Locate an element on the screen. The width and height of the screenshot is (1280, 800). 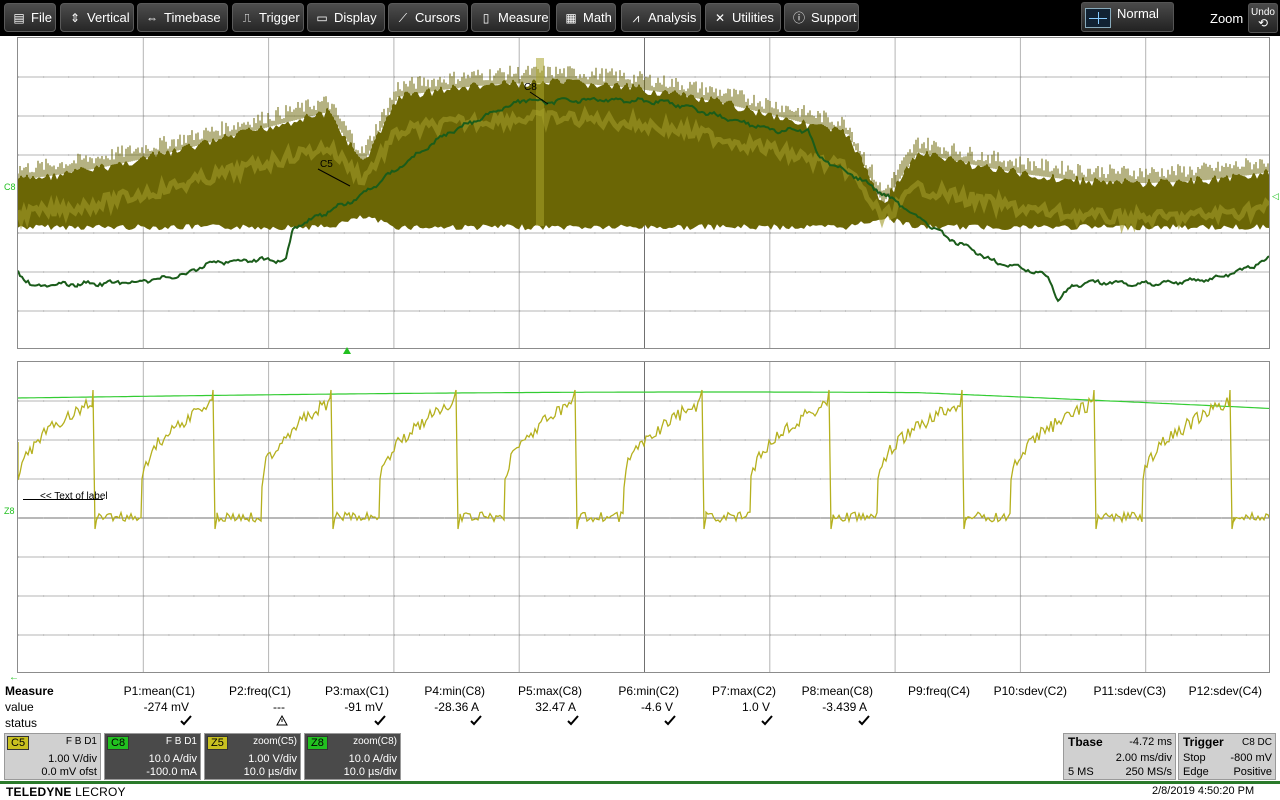
info-icon: ⓘ is located at coordinates (798, 18).